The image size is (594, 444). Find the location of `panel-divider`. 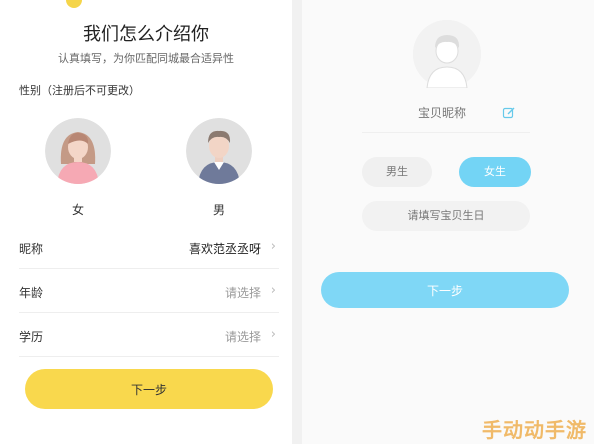

panel-divider is located at coordinates (297, 222).